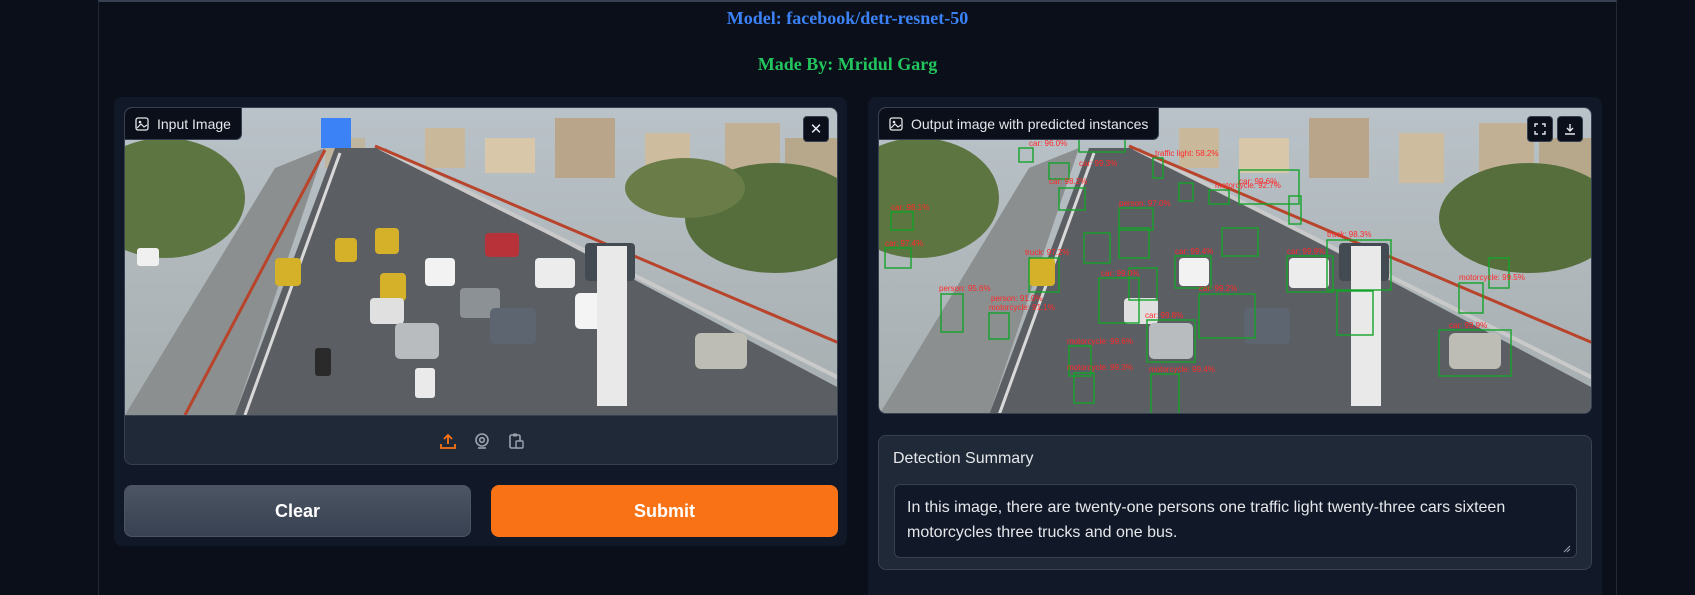 The height and width of the screenshot is (595, 1695). I want to click on svg-text: motorcycle: 99.5%, so click(1492, 277).